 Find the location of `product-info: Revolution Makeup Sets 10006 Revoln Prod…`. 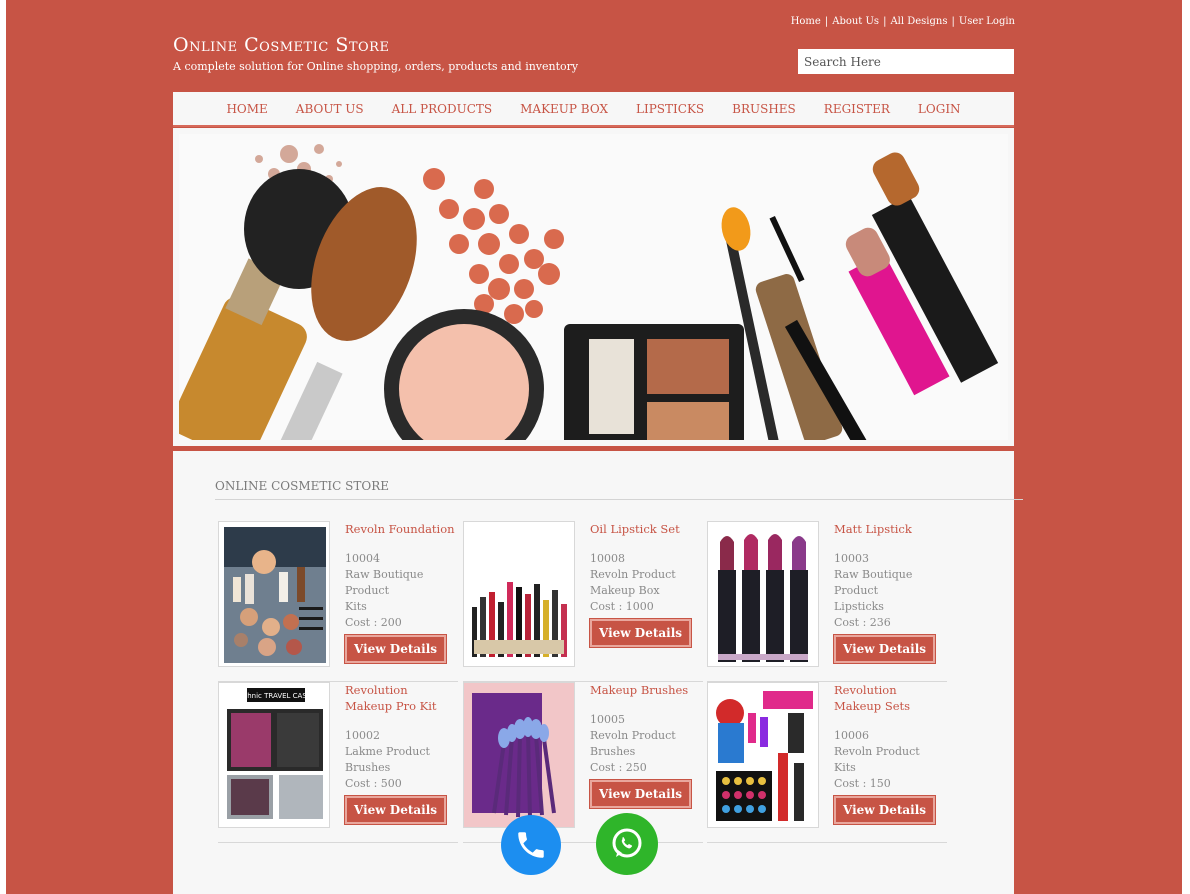

product-info: Revolution Makeup Sets 10006 Revoln Prod… is located at coordinates (890, 753).